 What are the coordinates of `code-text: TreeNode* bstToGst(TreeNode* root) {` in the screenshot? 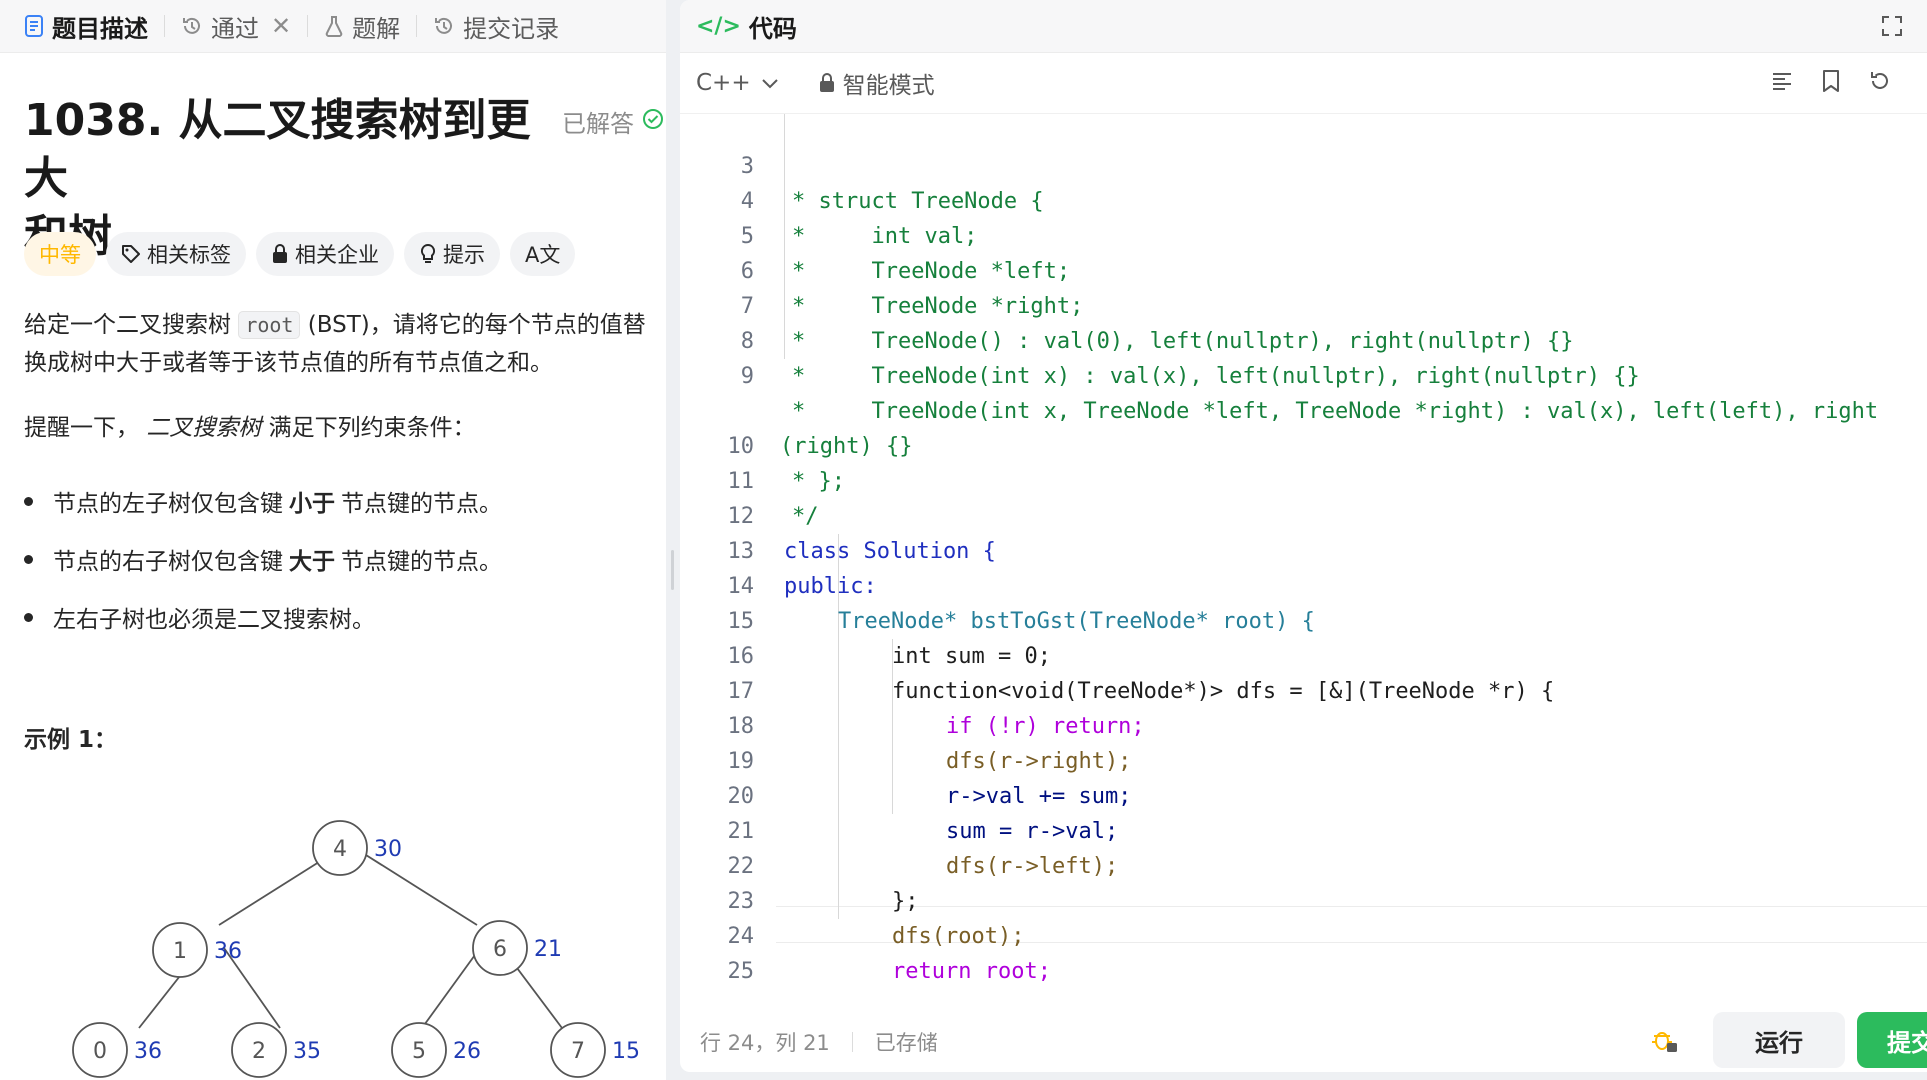 It's located at (1076, 621).